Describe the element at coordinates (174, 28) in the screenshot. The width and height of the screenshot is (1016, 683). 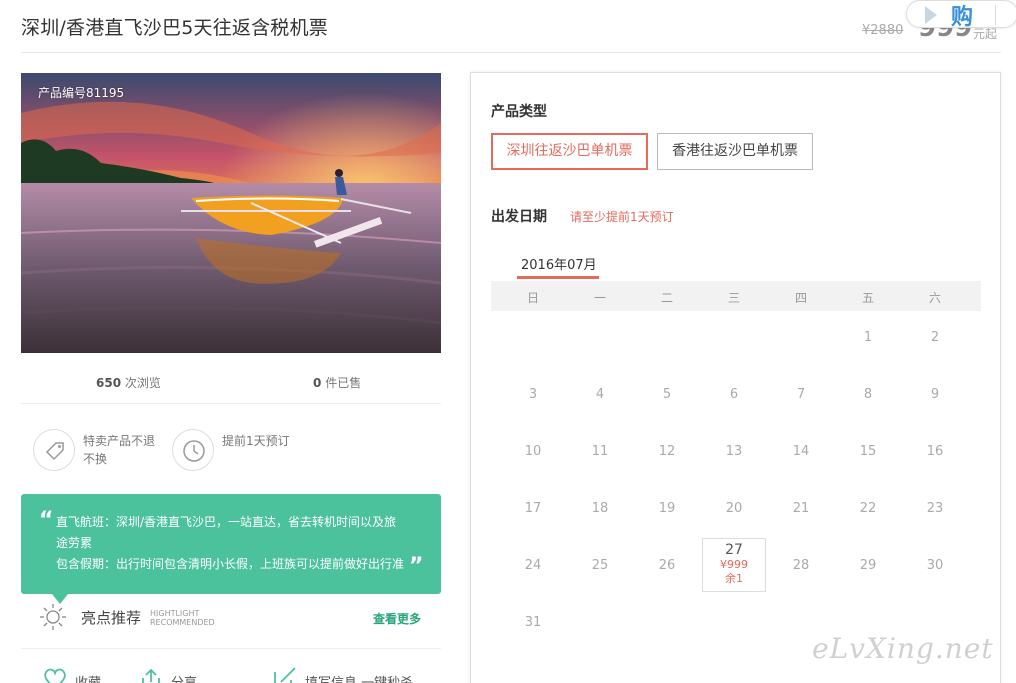
I see `page-title: 深圳/香港直飞沙巴5天往返含税机票` at that location.